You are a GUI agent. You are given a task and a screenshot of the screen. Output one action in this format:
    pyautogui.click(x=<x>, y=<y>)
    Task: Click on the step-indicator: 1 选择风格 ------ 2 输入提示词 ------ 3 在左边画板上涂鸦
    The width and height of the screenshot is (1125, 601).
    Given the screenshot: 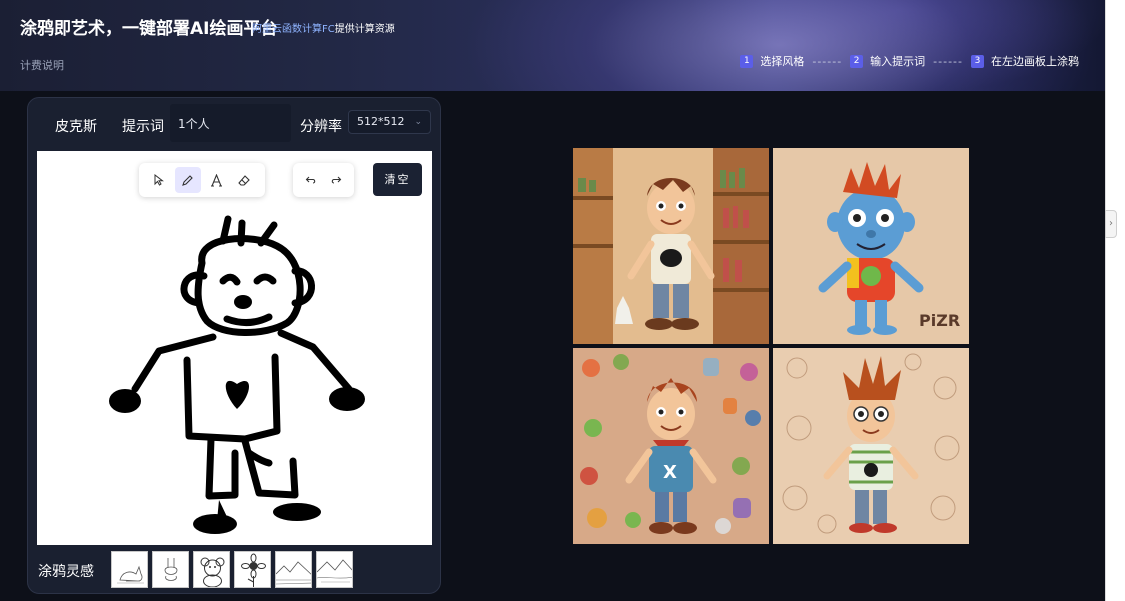 What is the action you would take?
    pyautogui.click(x=909, y=61)
    